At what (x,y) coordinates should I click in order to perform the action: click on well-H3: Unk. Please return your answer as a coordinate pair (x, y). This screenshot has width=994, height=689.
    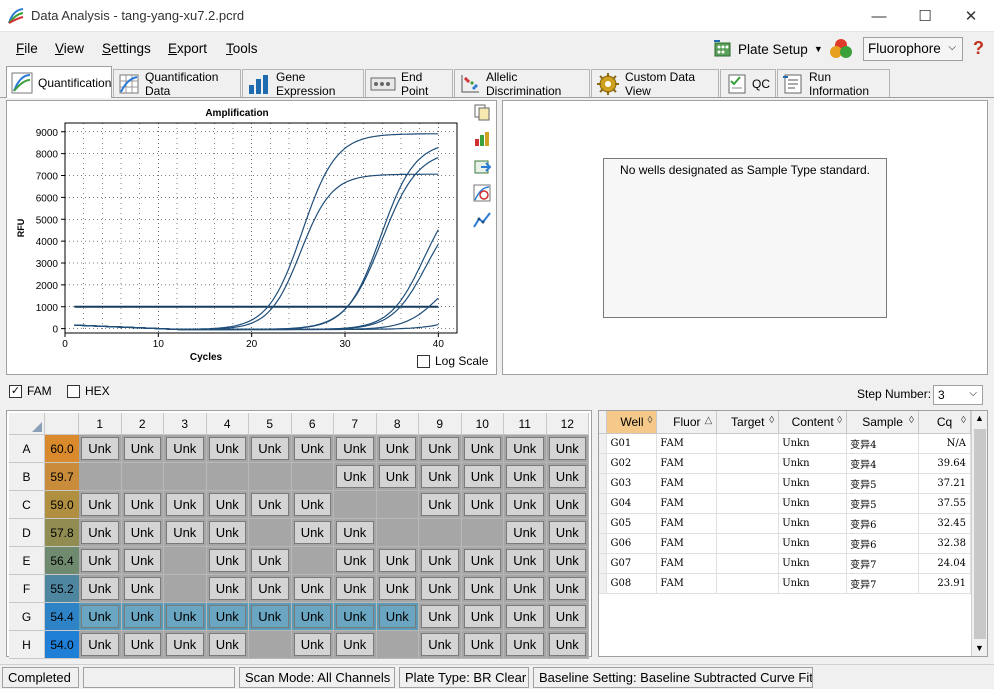
    Looking at the image, I should click on (185, 645).